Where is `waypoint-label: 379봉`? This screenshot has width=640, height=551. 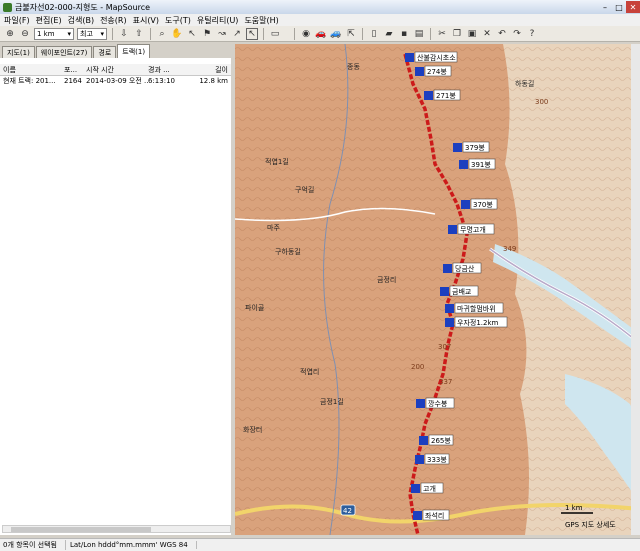
waypoint-label: 379봉 is located at coordinates (475, 148).